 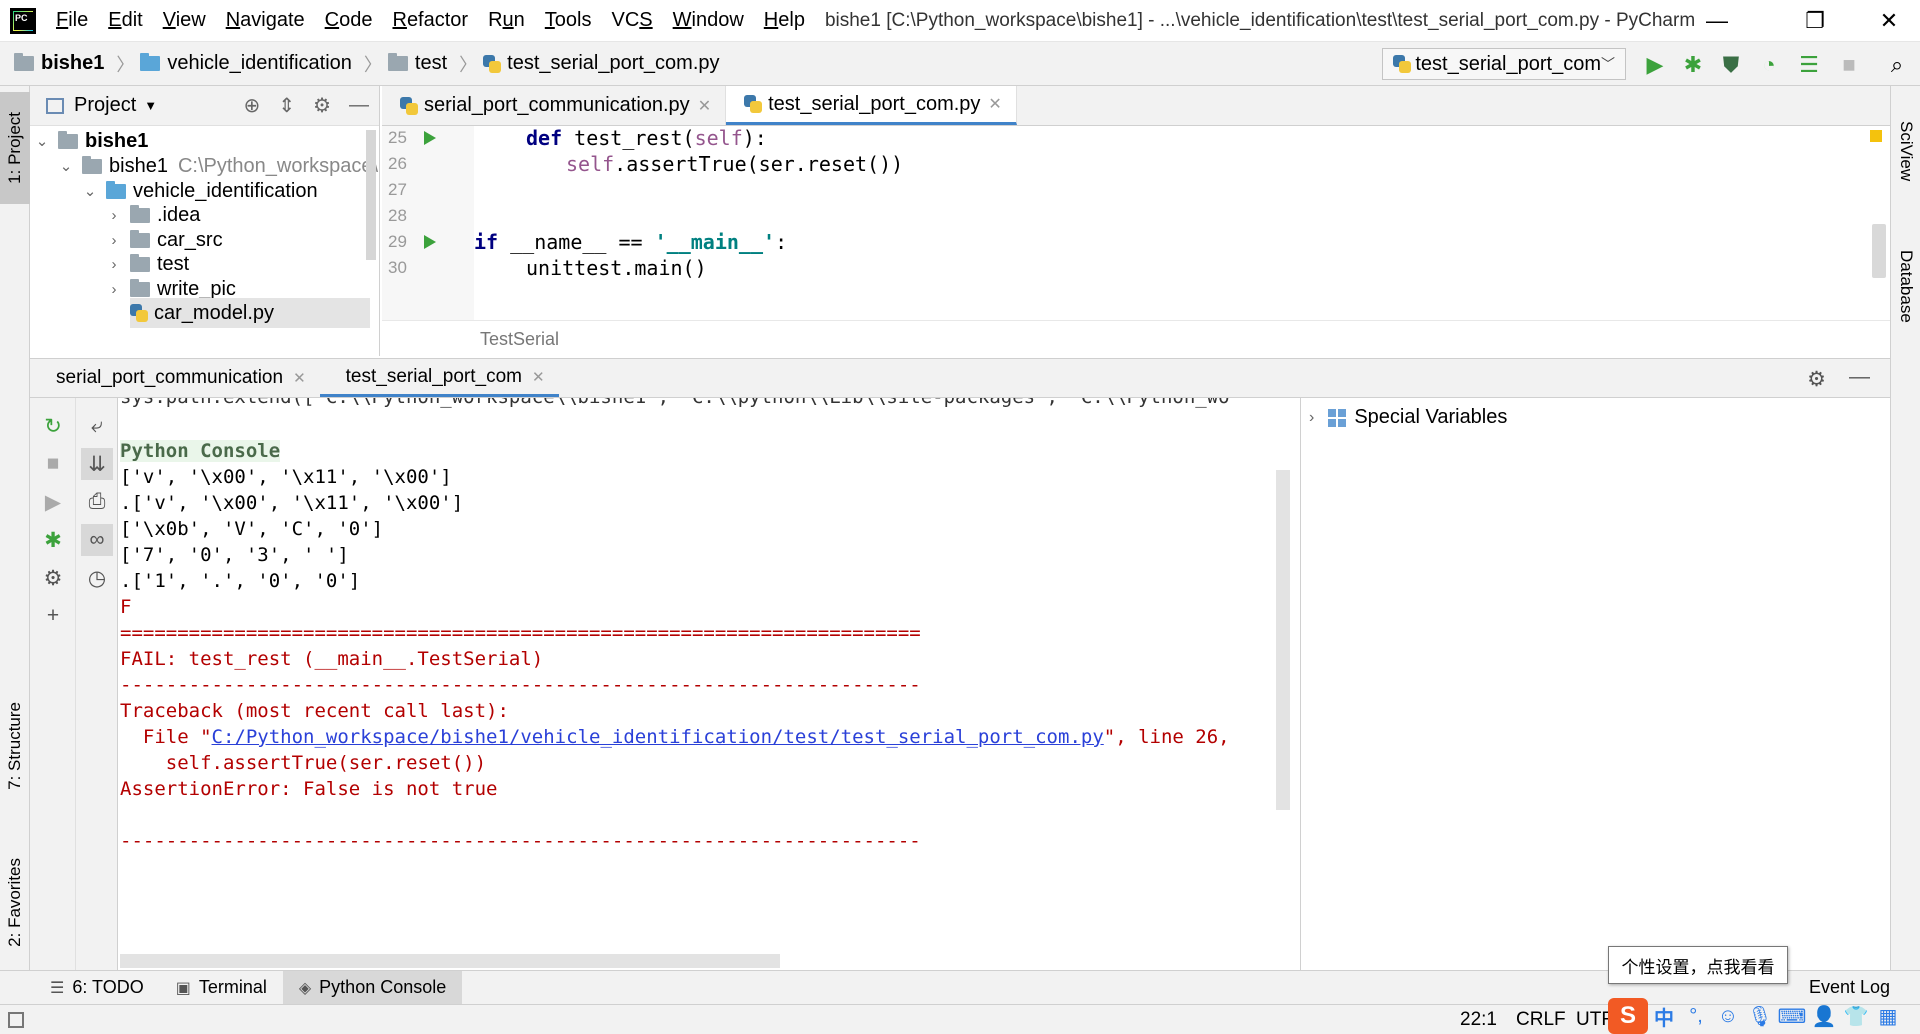 What do you see at coordinates (1769, 65) in the screenshot?
I see `profile-icon: ◔` at bounding box center [1769, 65].